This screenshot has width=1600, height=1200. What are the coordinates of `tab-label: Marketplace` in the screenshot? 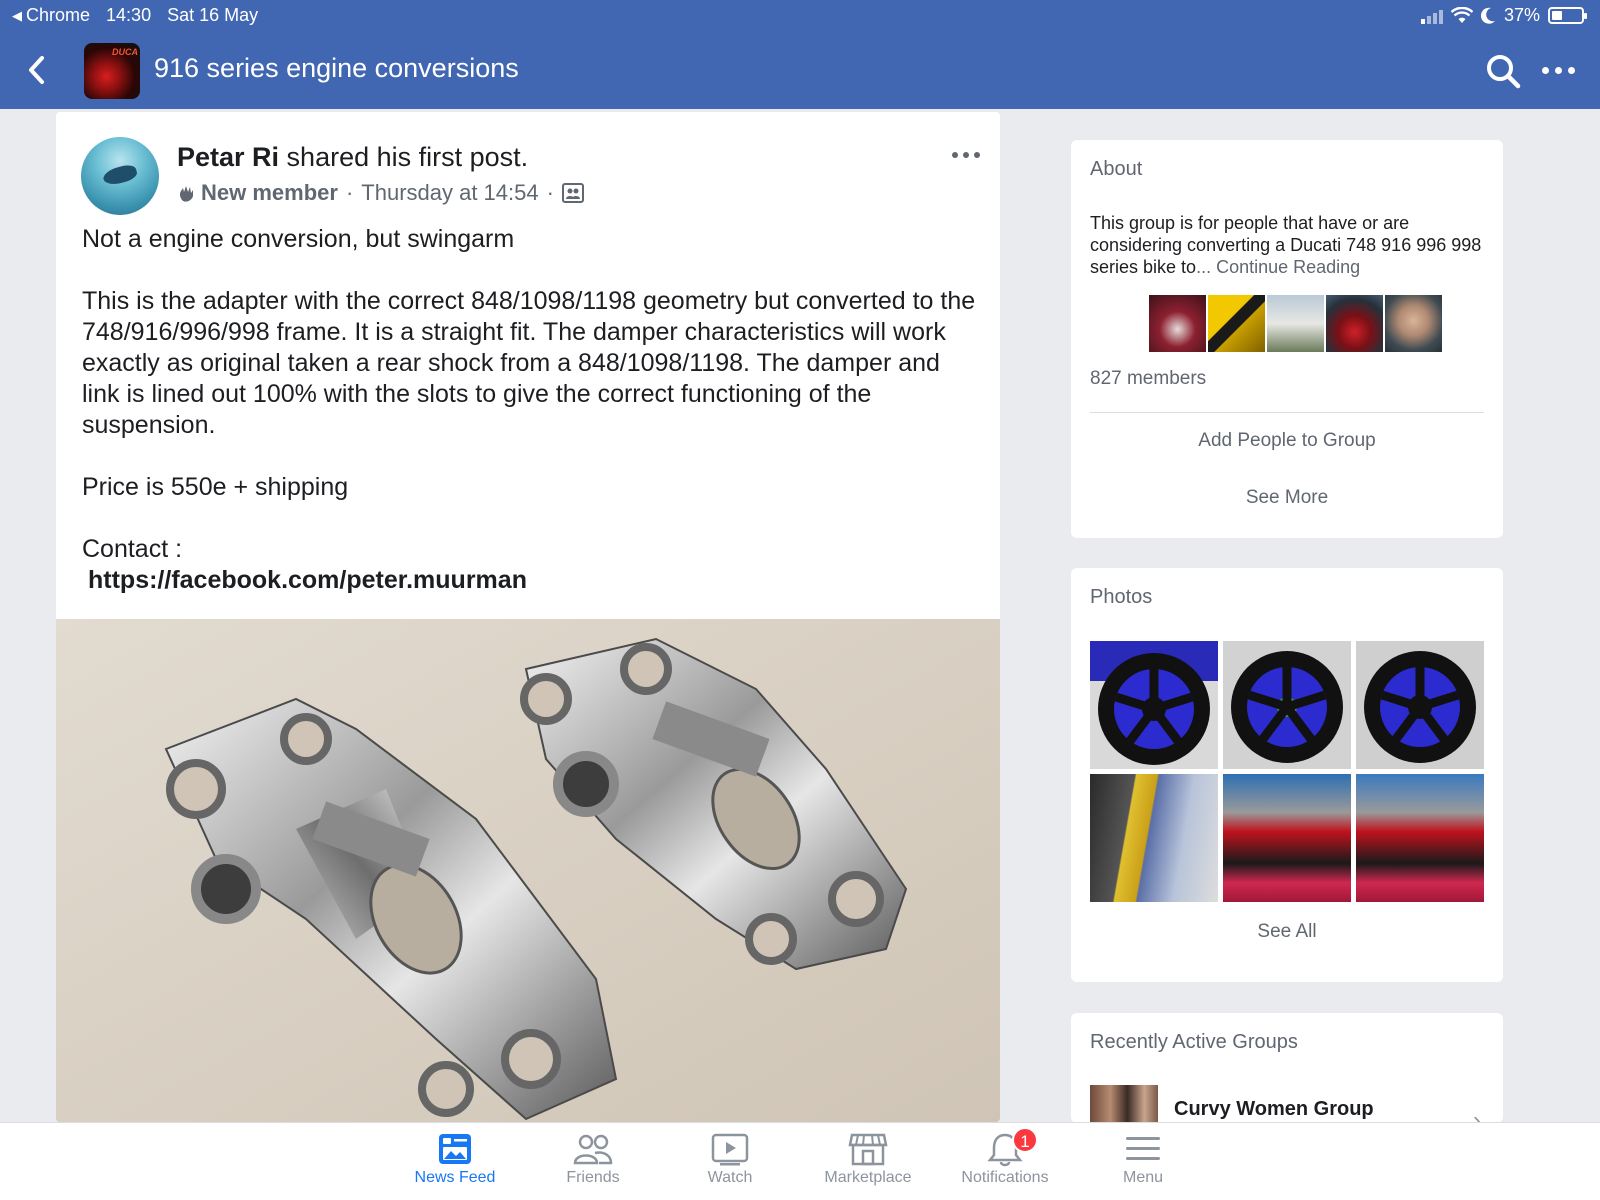 It's located at (868, 1177).